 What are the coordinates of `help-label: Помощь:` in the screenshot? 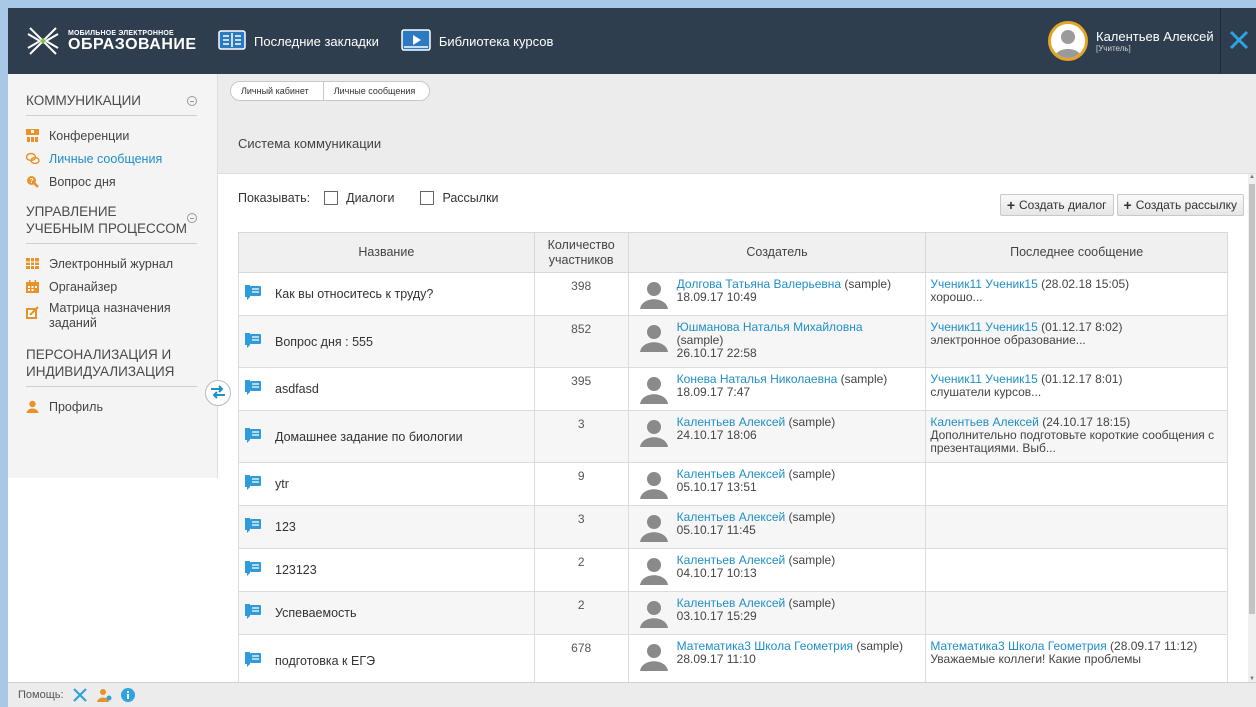 It's located at (41, 695).